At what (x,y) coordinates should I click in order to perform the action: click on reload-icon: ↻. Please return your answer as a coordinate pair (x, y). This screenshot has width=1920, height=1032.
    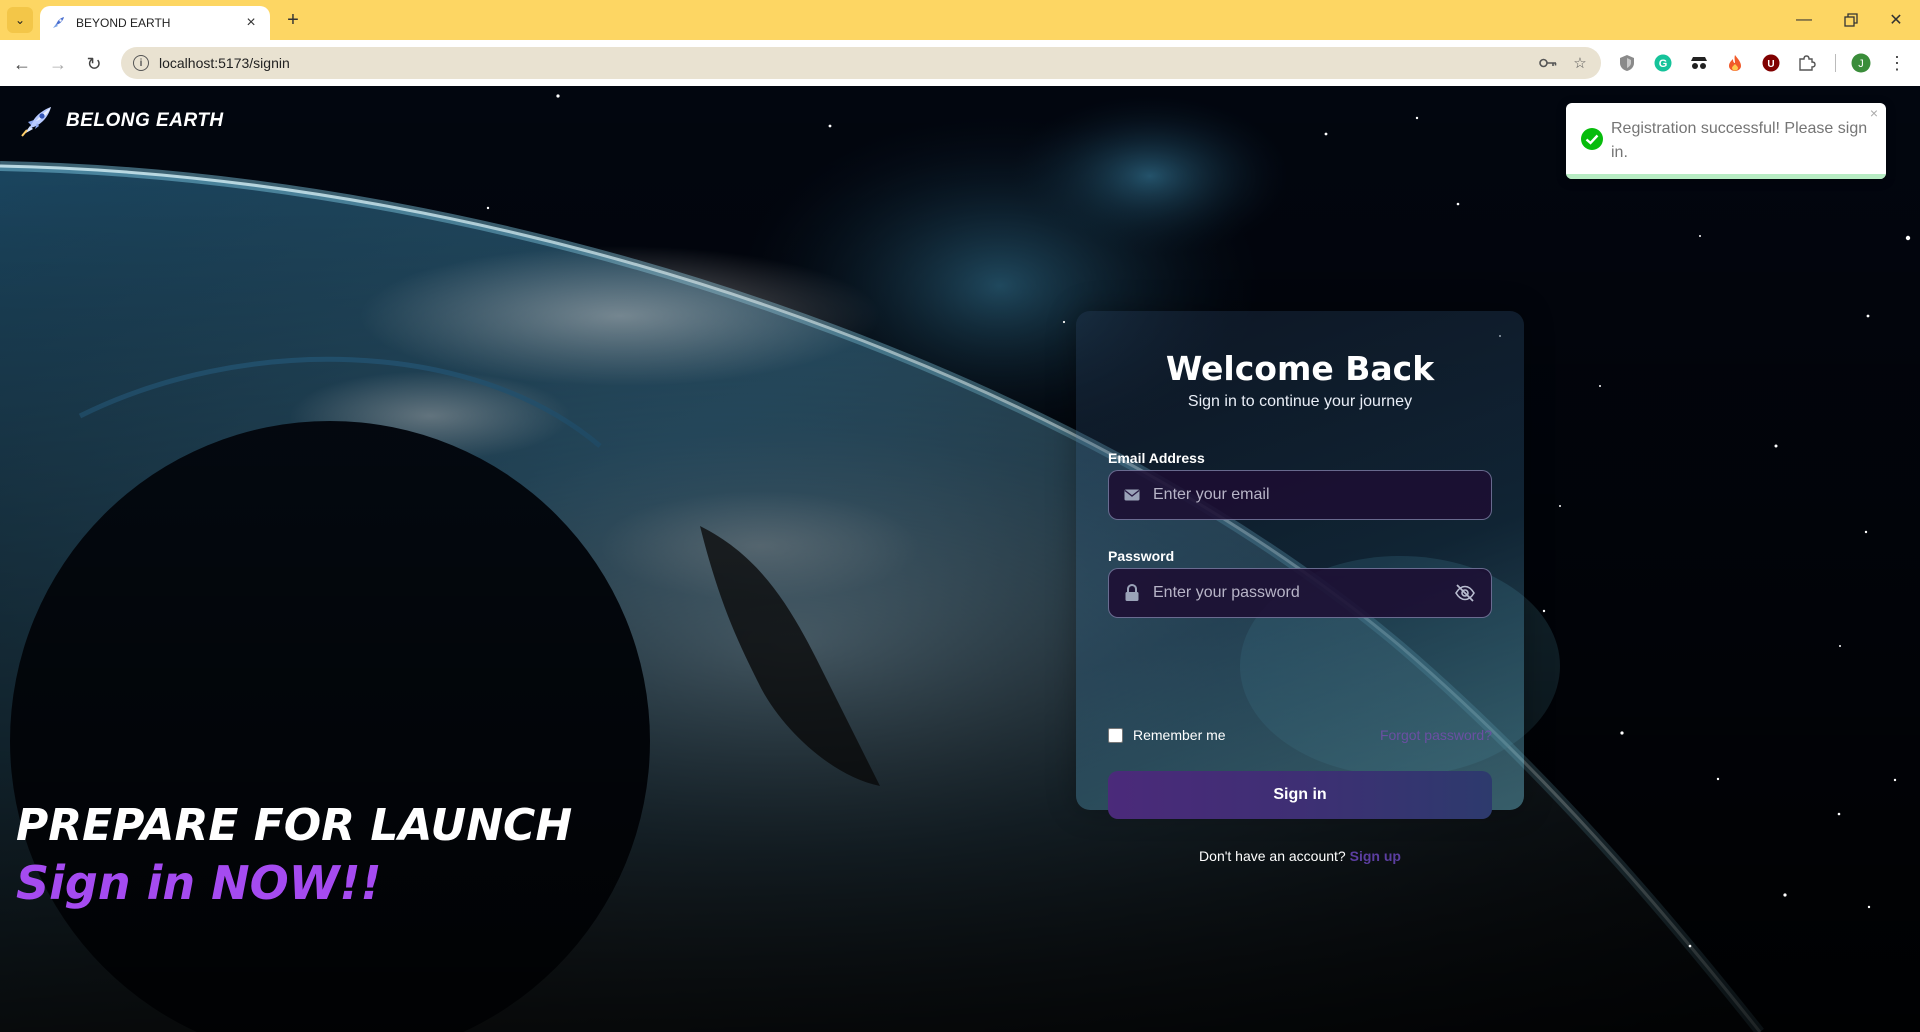
    Looking at the image, I should click on (94, 64).